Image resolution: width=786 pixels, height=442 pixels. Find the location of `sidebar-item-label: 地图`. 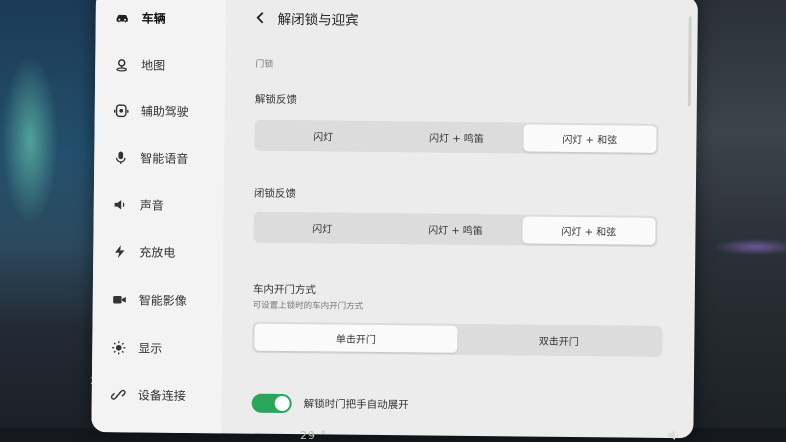

sidebar-item-label: 地图 is located at coordinates (153, 65).